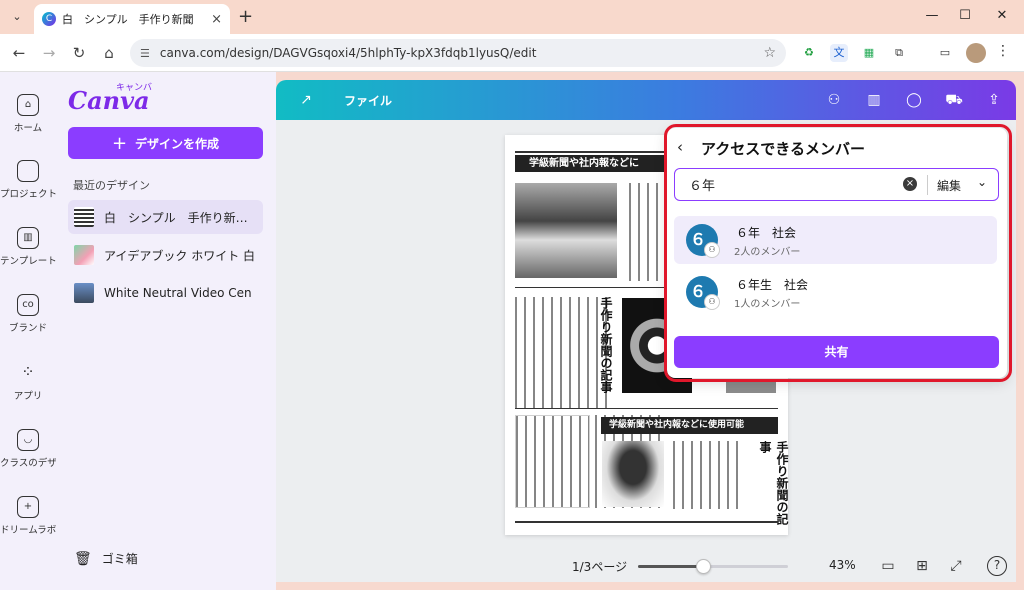 Image resolution: width=1024 pixels, height=590 pixels. What do you see at coordinates (712, 250) in the screenshot?
I see `group-badge-icon: ⚇` at bounding box center [712, 250].